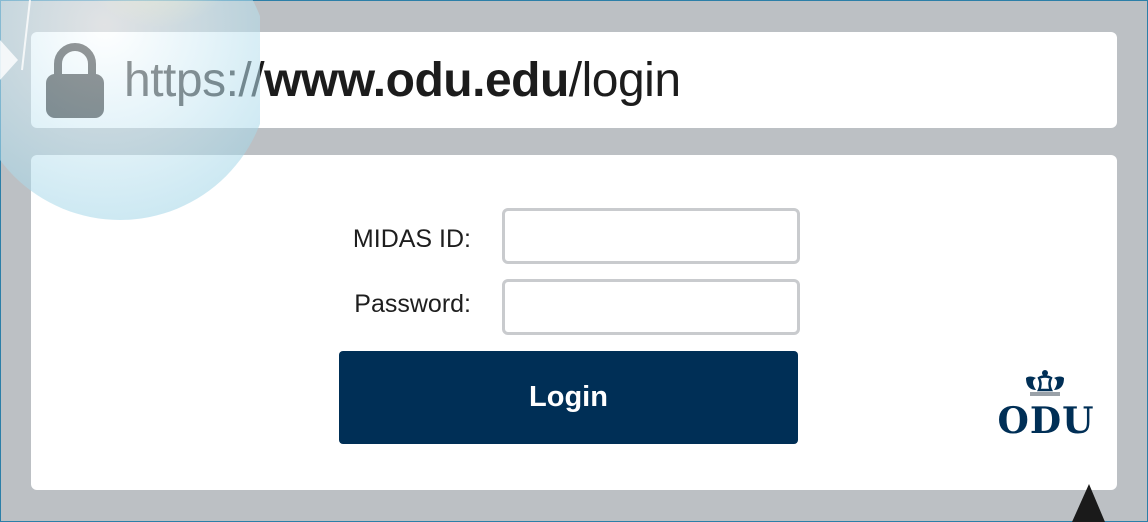  I want to click on odu-logo: ODU, so click(1046, 412).